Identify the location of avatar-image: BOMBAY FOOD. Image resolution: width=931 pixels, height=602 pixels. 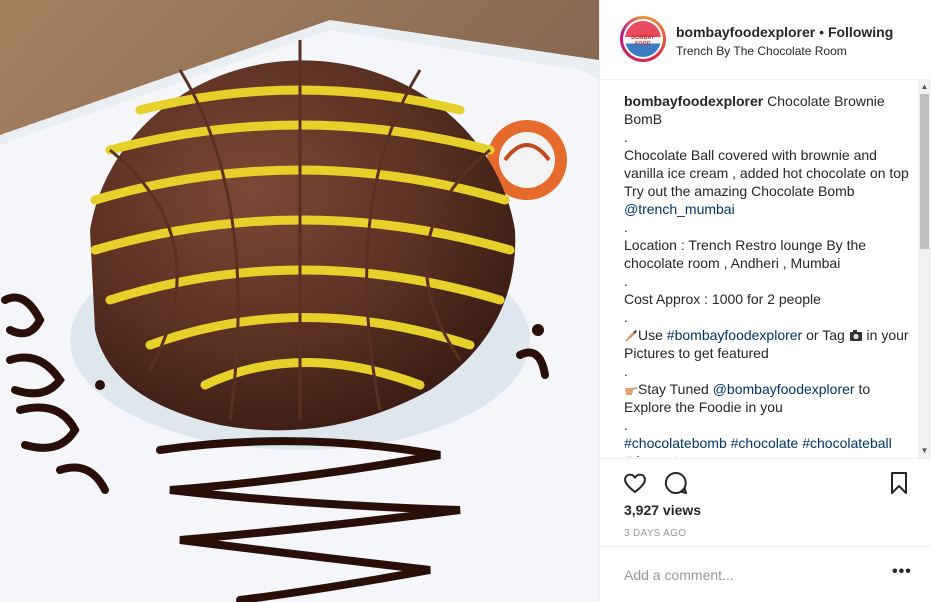
(643, 39).